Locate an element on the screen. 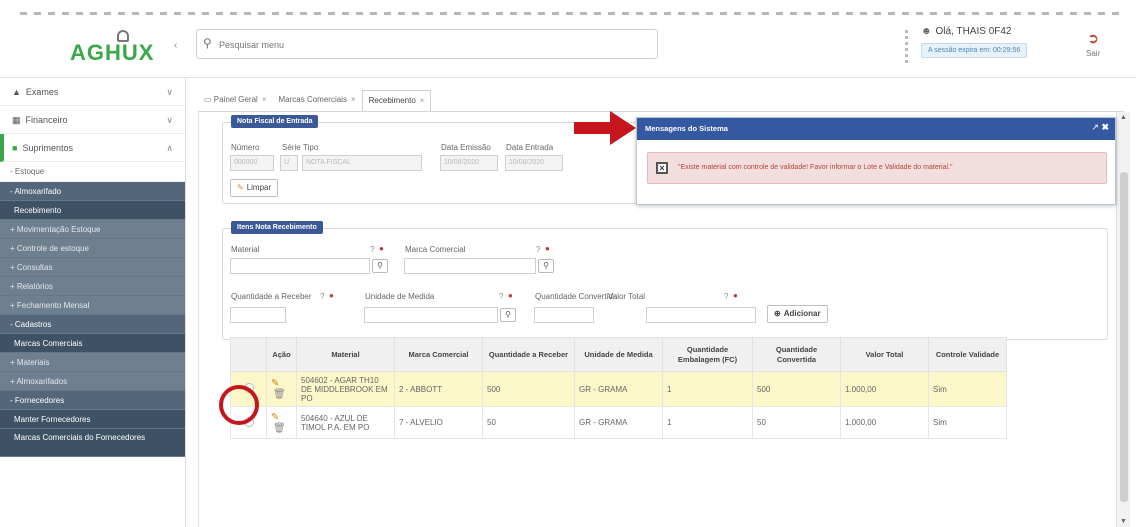  material-search-button: ⚲ is located at coordinates (380, 266).